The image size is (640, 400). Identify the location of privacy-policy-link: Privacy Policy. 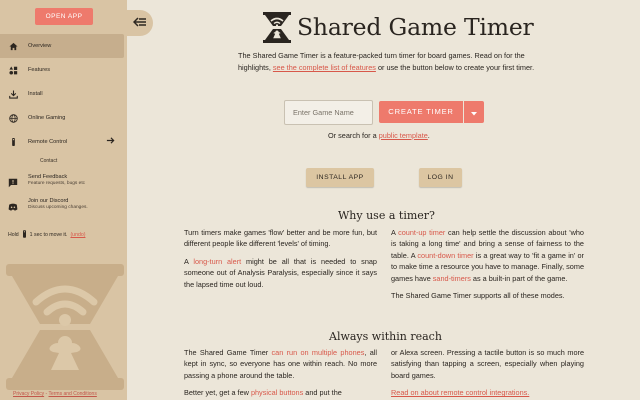
(28, 394).